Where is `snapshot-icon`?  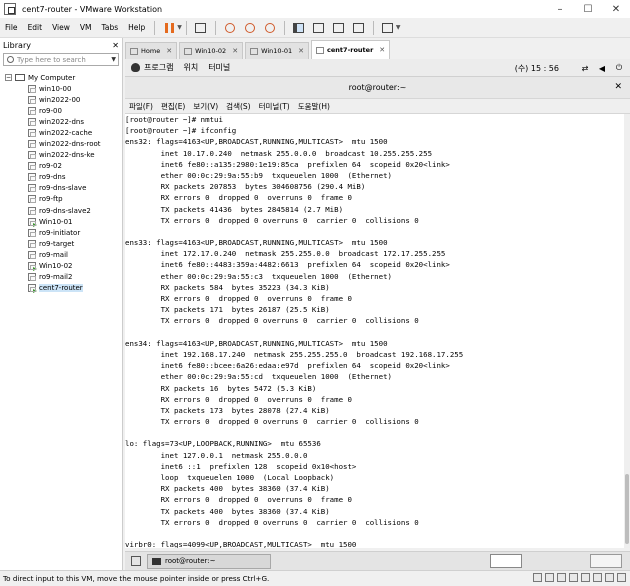 snapshot-icon is located at coordinates (229, 27).